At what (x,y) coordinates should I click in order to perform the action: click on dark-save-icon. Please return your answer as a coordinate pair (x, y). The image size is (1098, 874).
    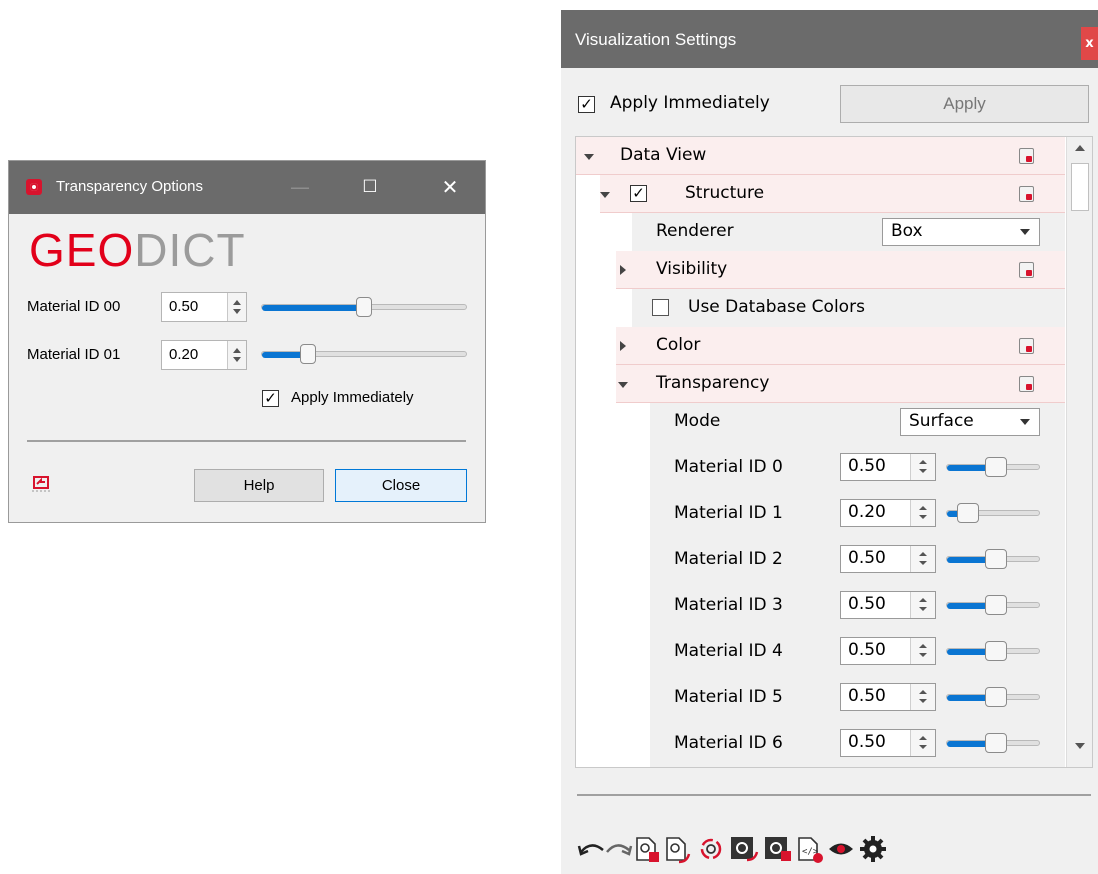
    Looking at the image, I should click on (778, 849).